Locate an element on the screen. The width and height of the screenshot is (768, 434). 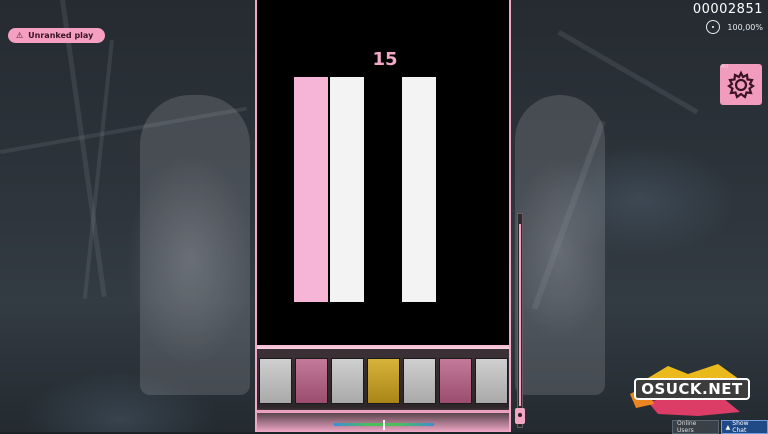
watermark-text: OSUCK.NET is located at coordinates (692, 389).